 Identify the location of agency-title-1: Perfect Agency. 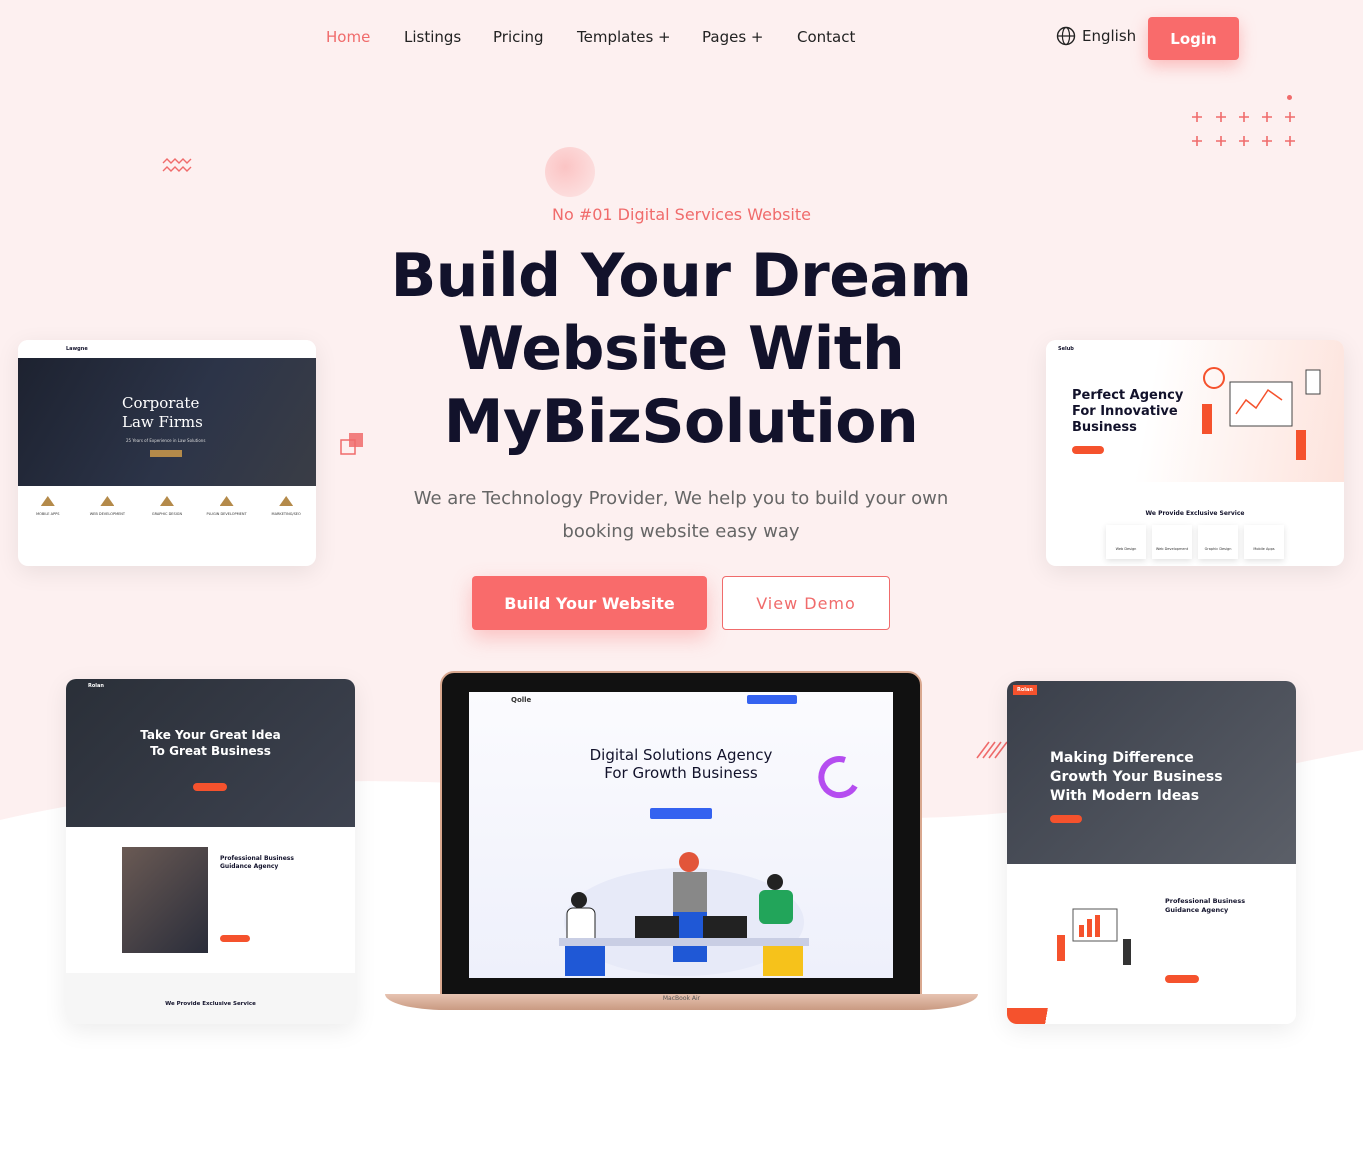
(1128, 395).